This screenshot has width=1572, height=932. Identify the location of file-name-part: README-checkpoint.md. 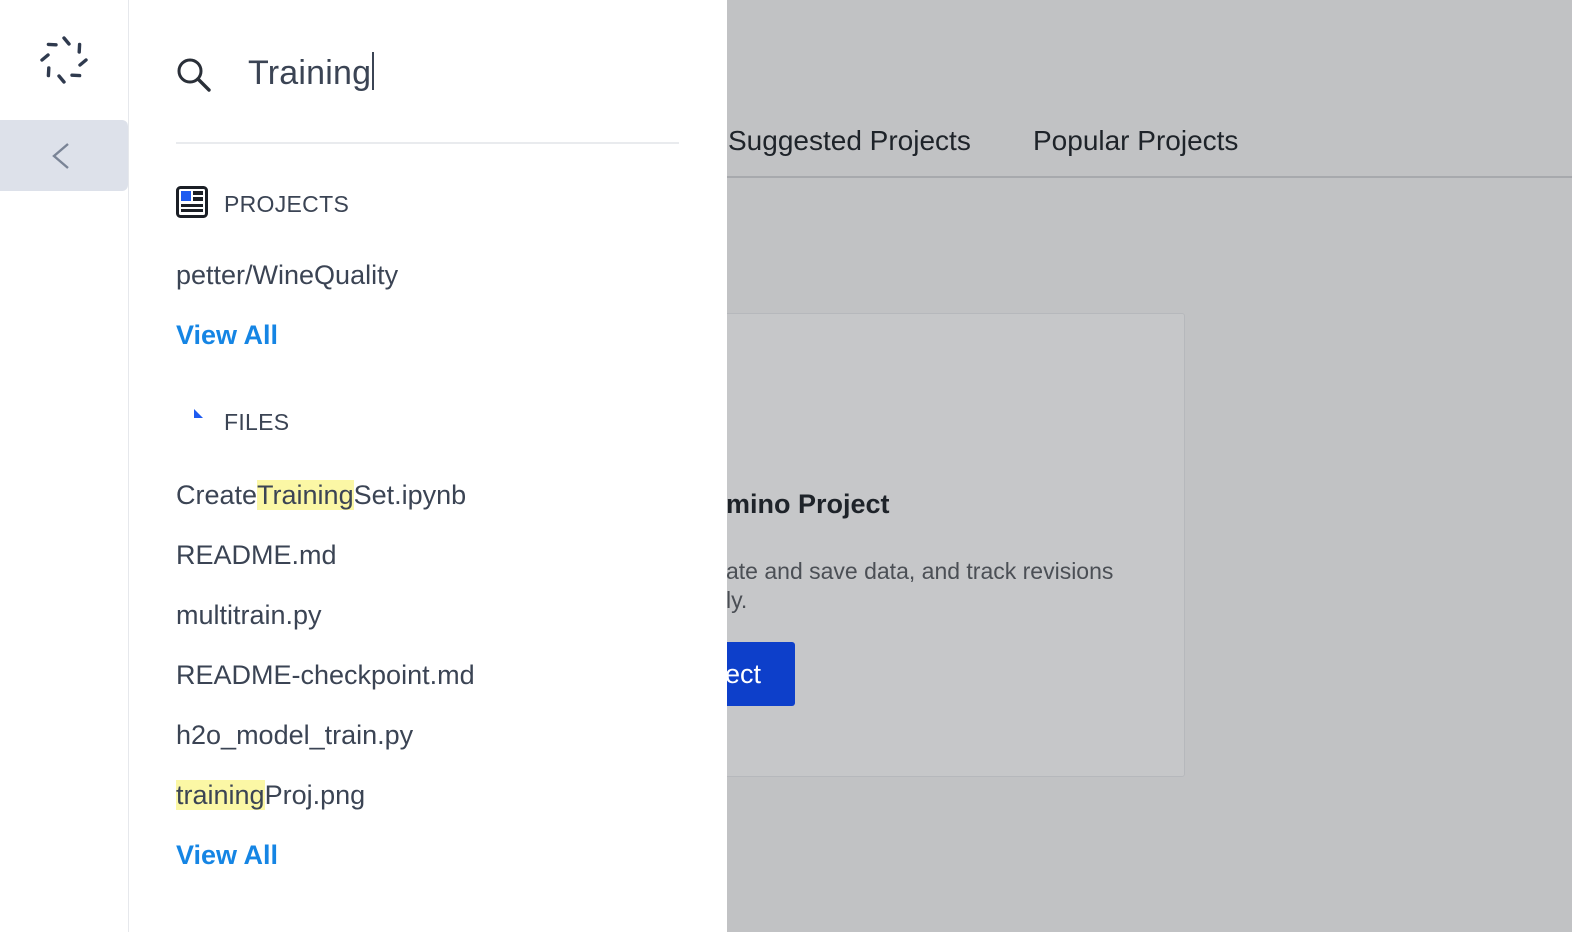
(325, 675).